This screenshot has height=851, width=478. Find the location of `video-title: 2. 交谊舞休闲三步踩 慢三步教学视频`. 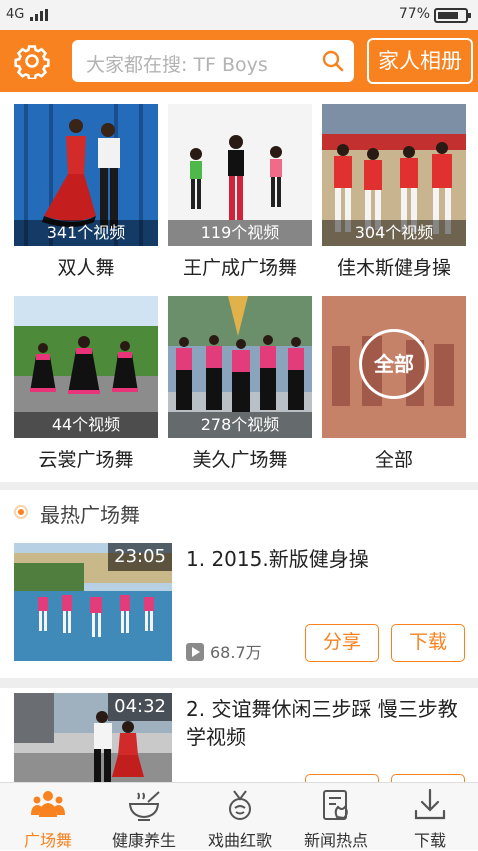

video-title: 2. 交谊舞休闲三步踩 慢三步教学视频 is located at coordinates (328, 723).